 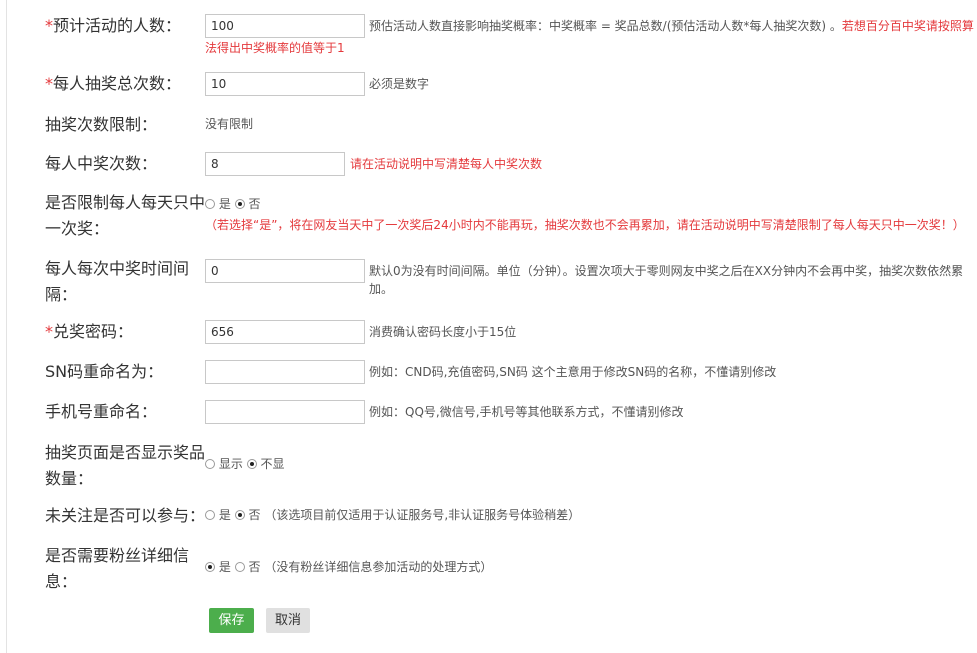 What do you see at coordinates (378, 567) in the screenshot?
I see `fan-details-hint: （没有粉丝详细信息参加活动的处理方式）` at bounding box center [378, 567].